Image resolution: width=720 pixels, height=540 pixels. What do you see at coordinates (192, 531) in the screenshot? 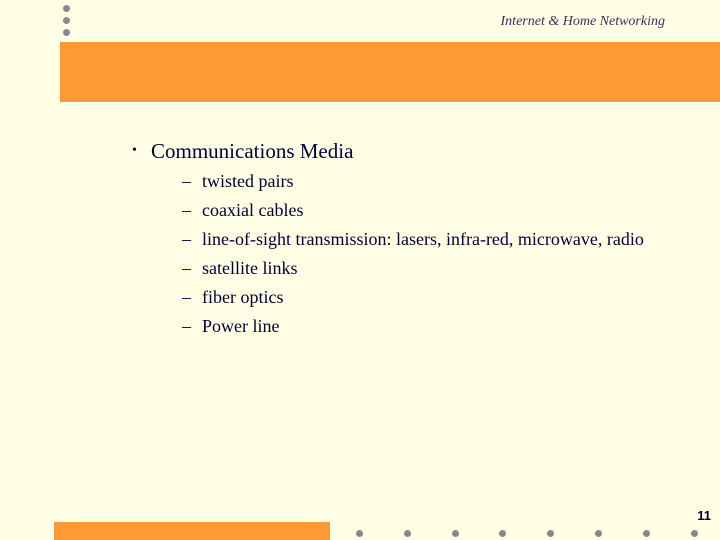
I see `footer-accent-bar` at bounding box center [192, 531].